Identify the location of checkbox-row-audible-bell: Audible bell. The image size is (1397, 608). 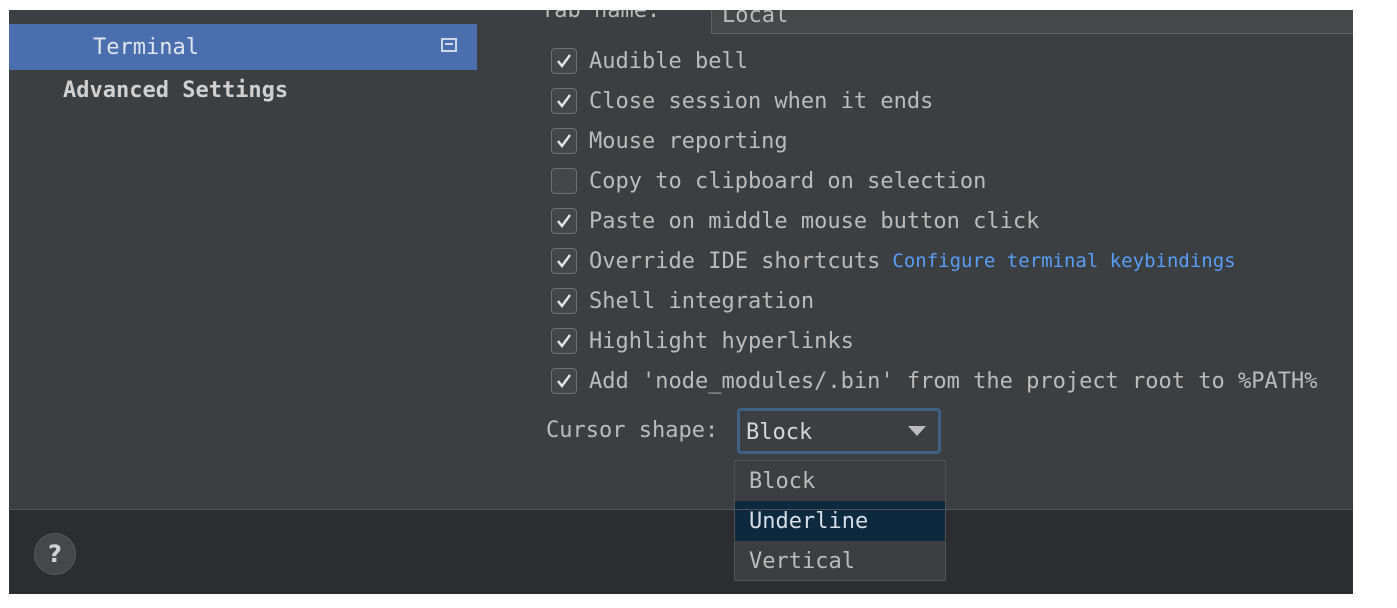
(649, 61).